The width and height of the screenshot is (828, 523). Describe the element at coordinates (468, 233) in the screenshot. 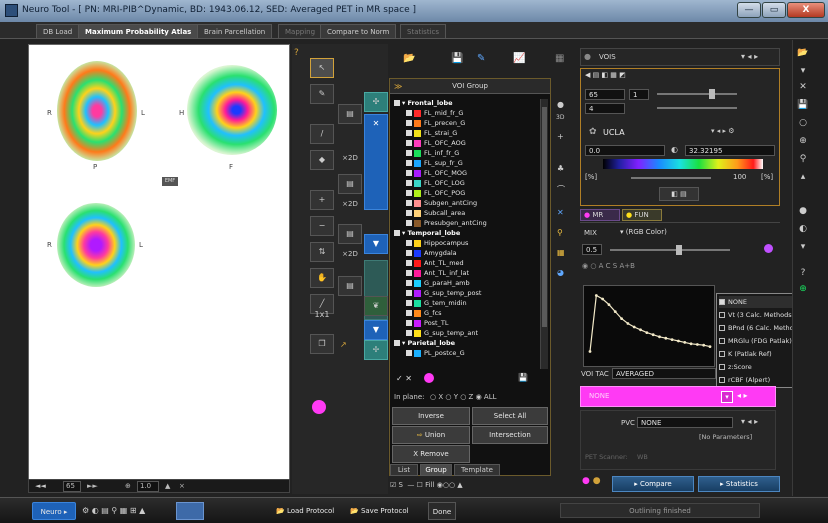

I see `voi-group-item: ▾ Temporal_lobe` at that location.